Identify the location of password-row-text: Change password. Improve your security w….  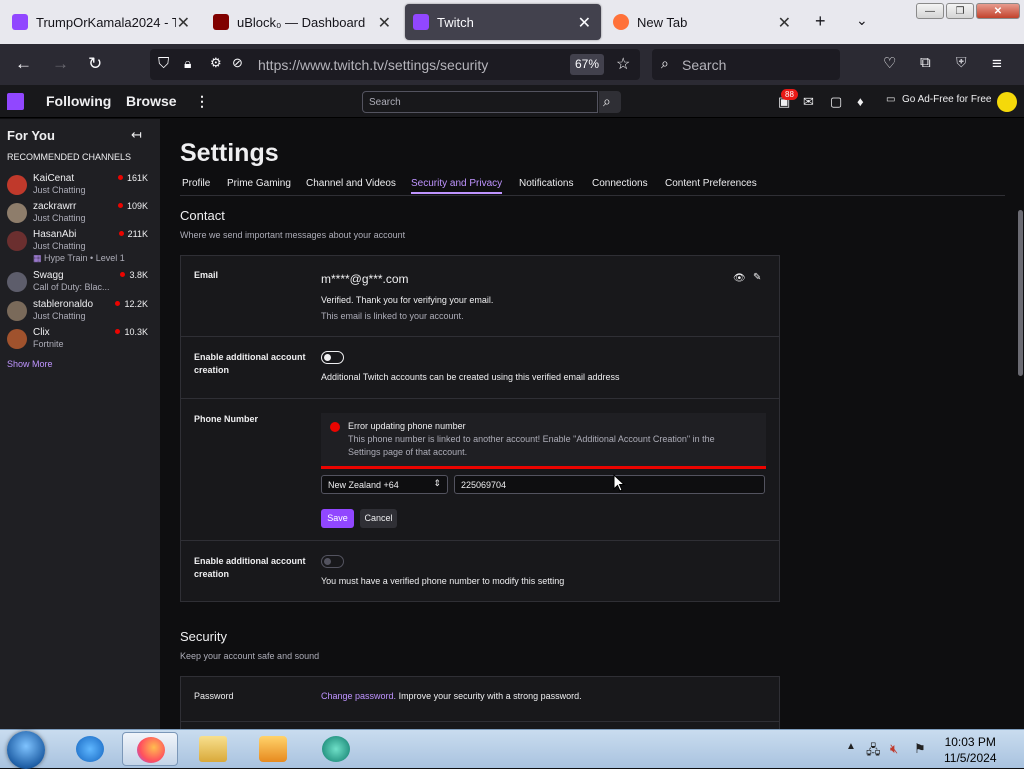
(451, 696).